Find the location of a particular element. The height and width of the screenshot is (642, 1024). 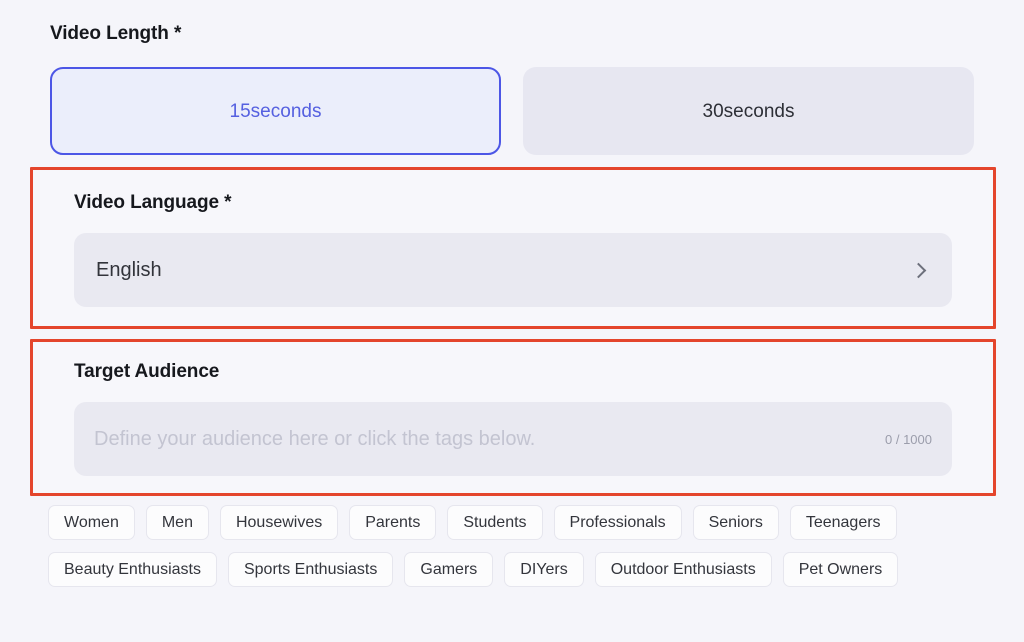

audience-tag-label: Women is located at coordinates (91, 522).